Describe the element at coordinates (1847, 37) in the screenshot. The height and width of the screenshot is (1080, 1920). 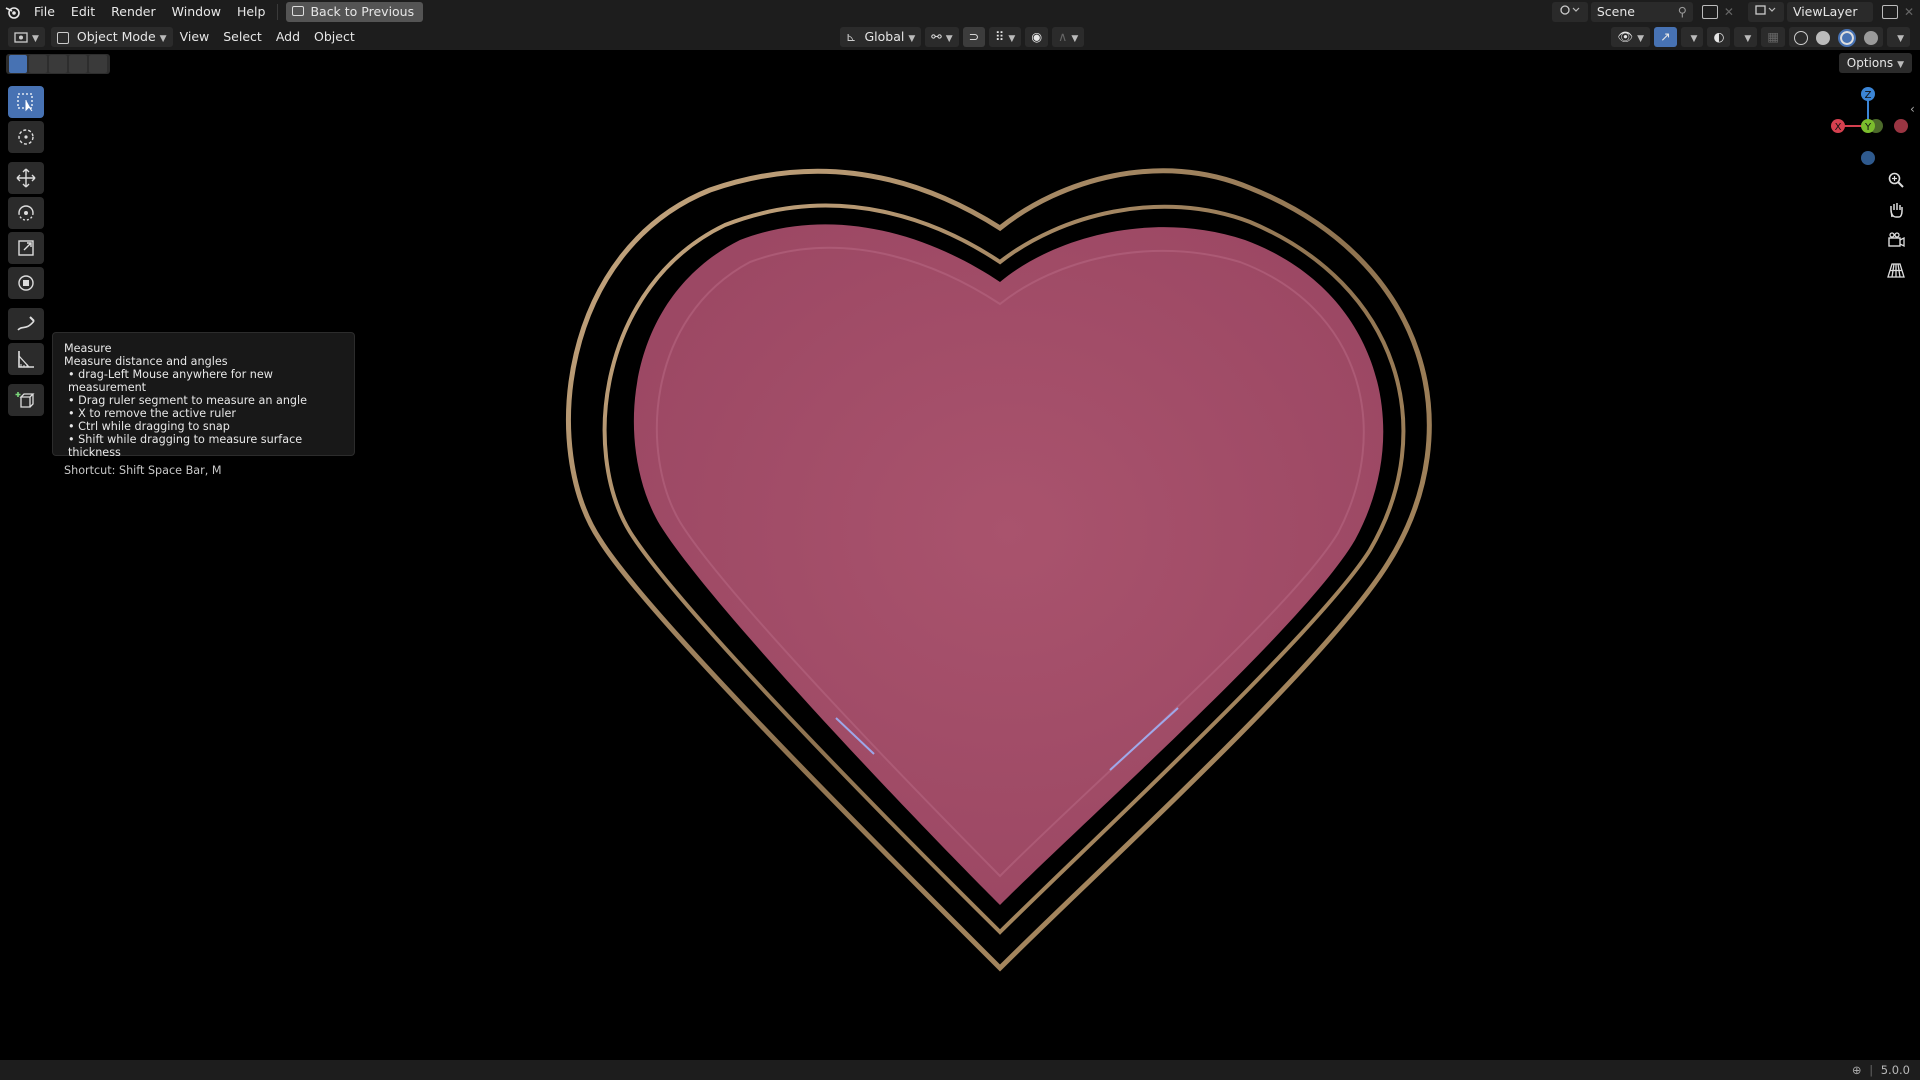
I see `material-preview-icon` at that location.